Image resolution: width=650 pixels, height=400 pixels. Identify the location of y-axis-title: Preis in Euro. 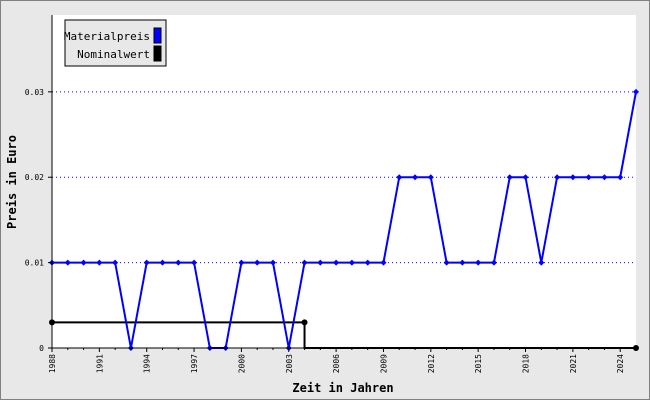
(12, 182).